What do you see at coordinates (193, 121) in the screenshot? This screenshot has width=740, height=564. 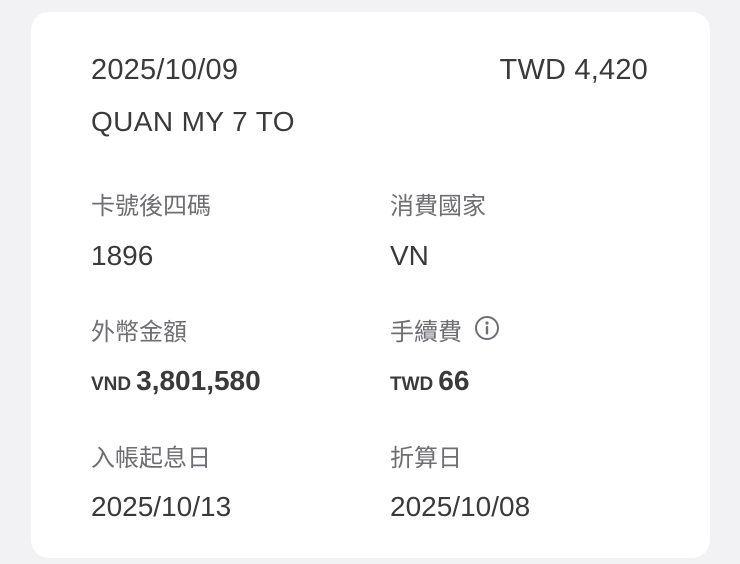 I see `merchant-name: QUAN MY 7 TO` at bounding box center [193, 121].